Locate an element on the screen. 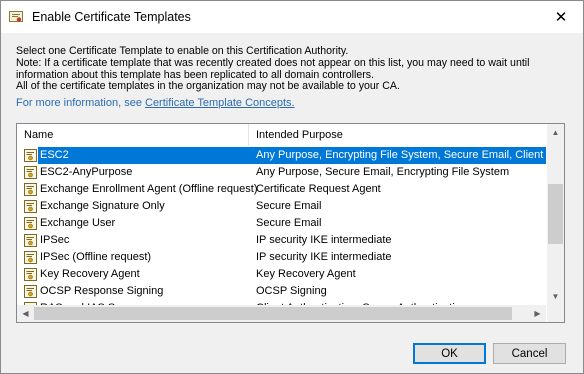  title-bar: Enable Certificate Templates ✕ is located at coordinates (292, 17).